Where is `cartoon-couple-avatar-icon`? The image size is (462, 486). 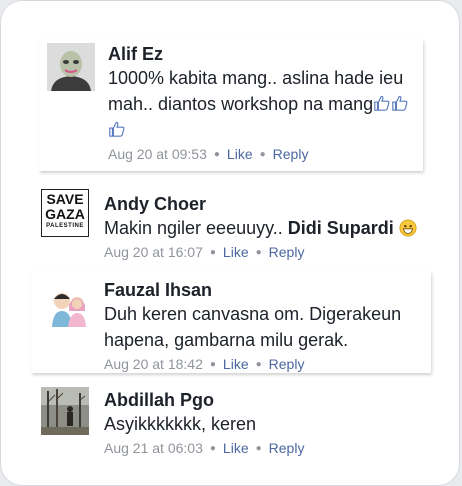 cartoon-couple-avatar-icon is located at coordinates (69, 305).